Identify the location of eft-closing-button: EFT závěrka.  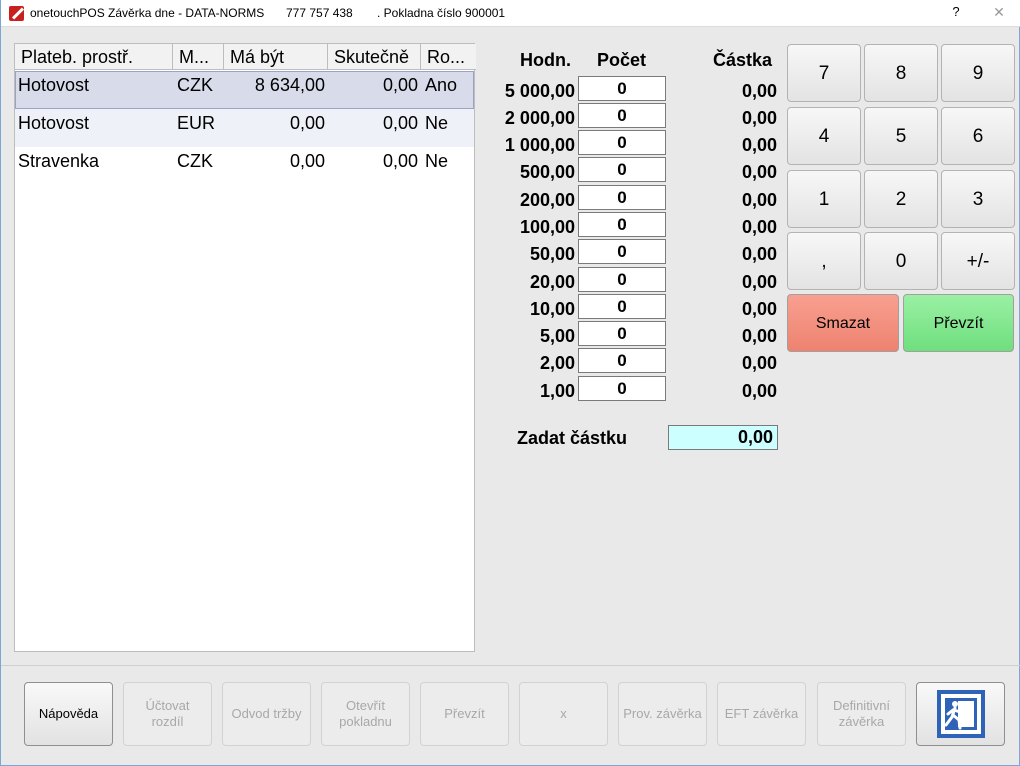
(761, 714).